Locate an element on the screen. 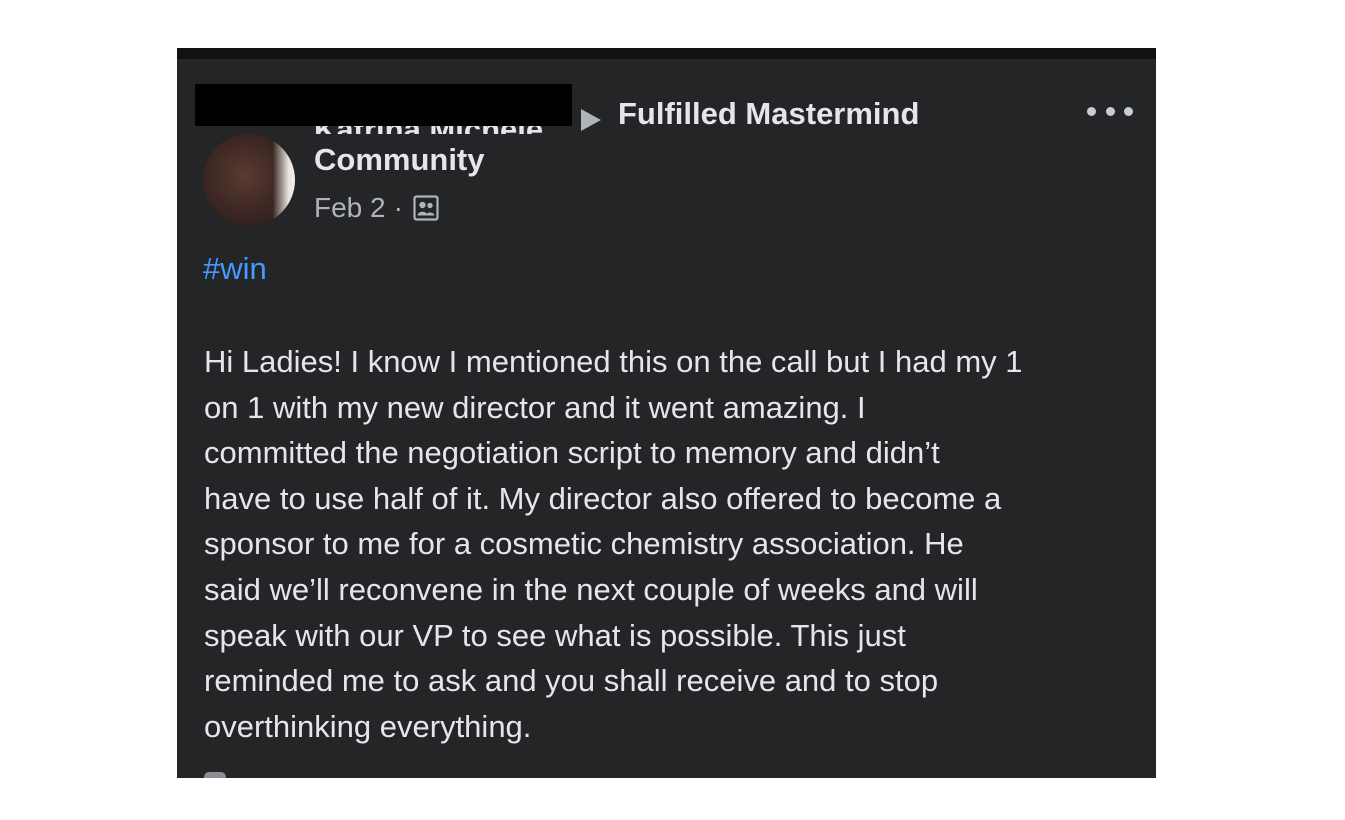 The height and width of the screenshot is (820, 1345). reaction-icon is located at coordinates (215, 775).